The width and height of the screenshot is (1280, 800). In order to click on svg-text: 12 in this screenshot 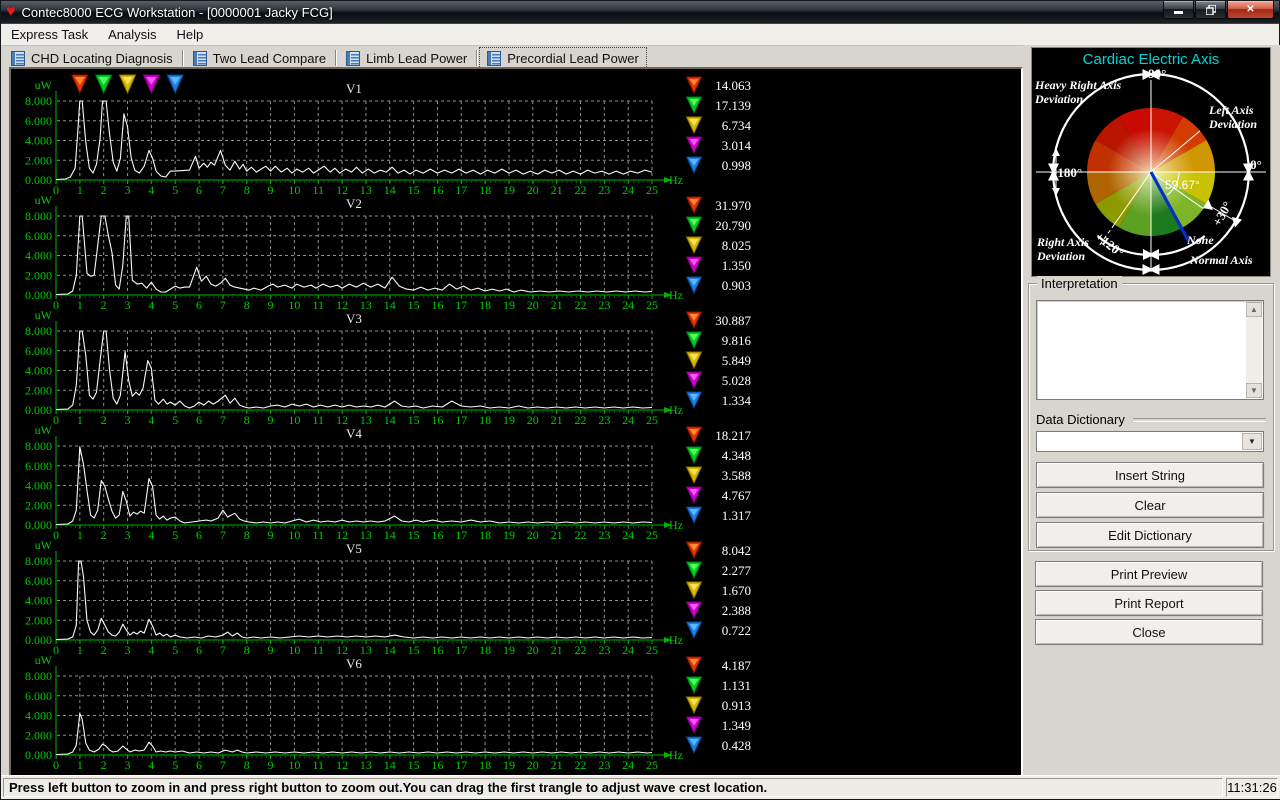, I will do `click(342, 534)`.